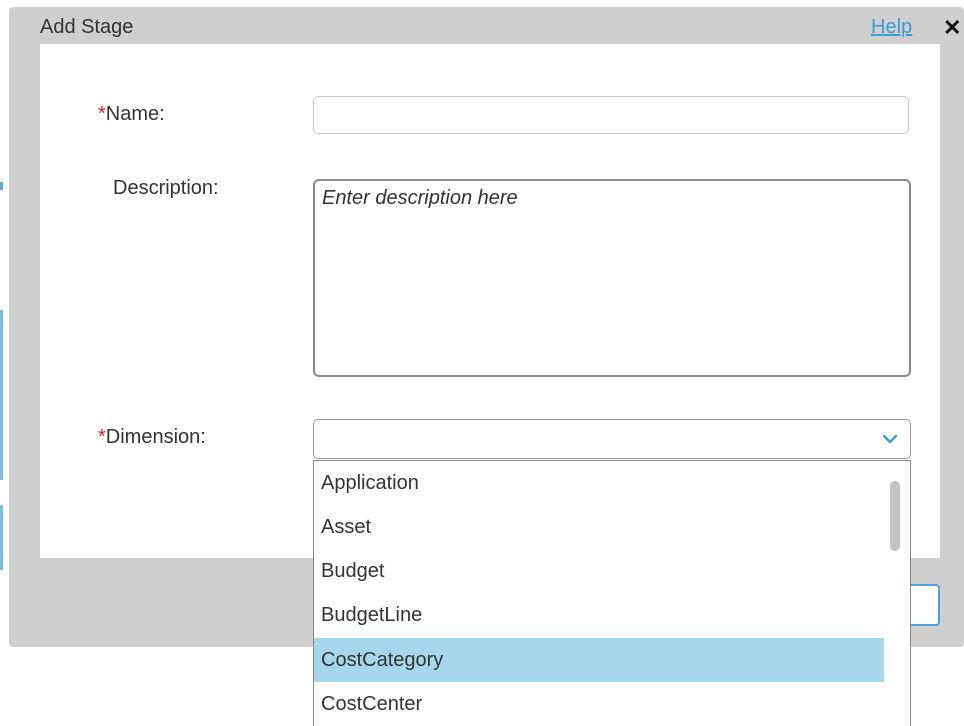  Describe the element at coordinates (599, 615) in the screenshot. I see `dropdown-option-budgetline: BudgetLine` at that location.